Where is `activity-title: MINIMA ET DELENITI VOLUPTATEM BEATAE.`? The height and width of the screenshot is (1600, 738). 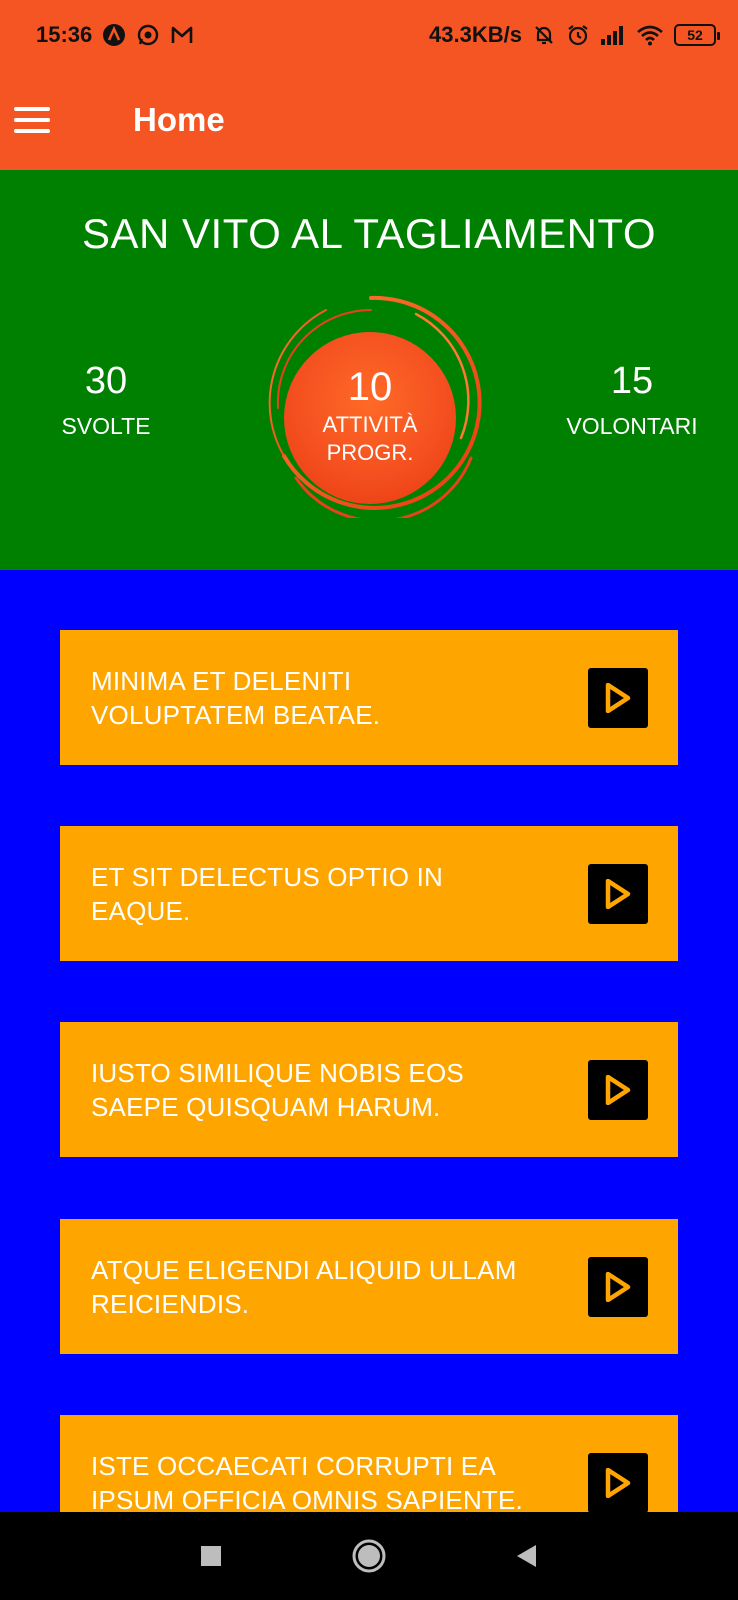
activity-title: MINIMA ET DELENITI VOLUPTATEM BEATAE. is located at coordinates (236, 697).